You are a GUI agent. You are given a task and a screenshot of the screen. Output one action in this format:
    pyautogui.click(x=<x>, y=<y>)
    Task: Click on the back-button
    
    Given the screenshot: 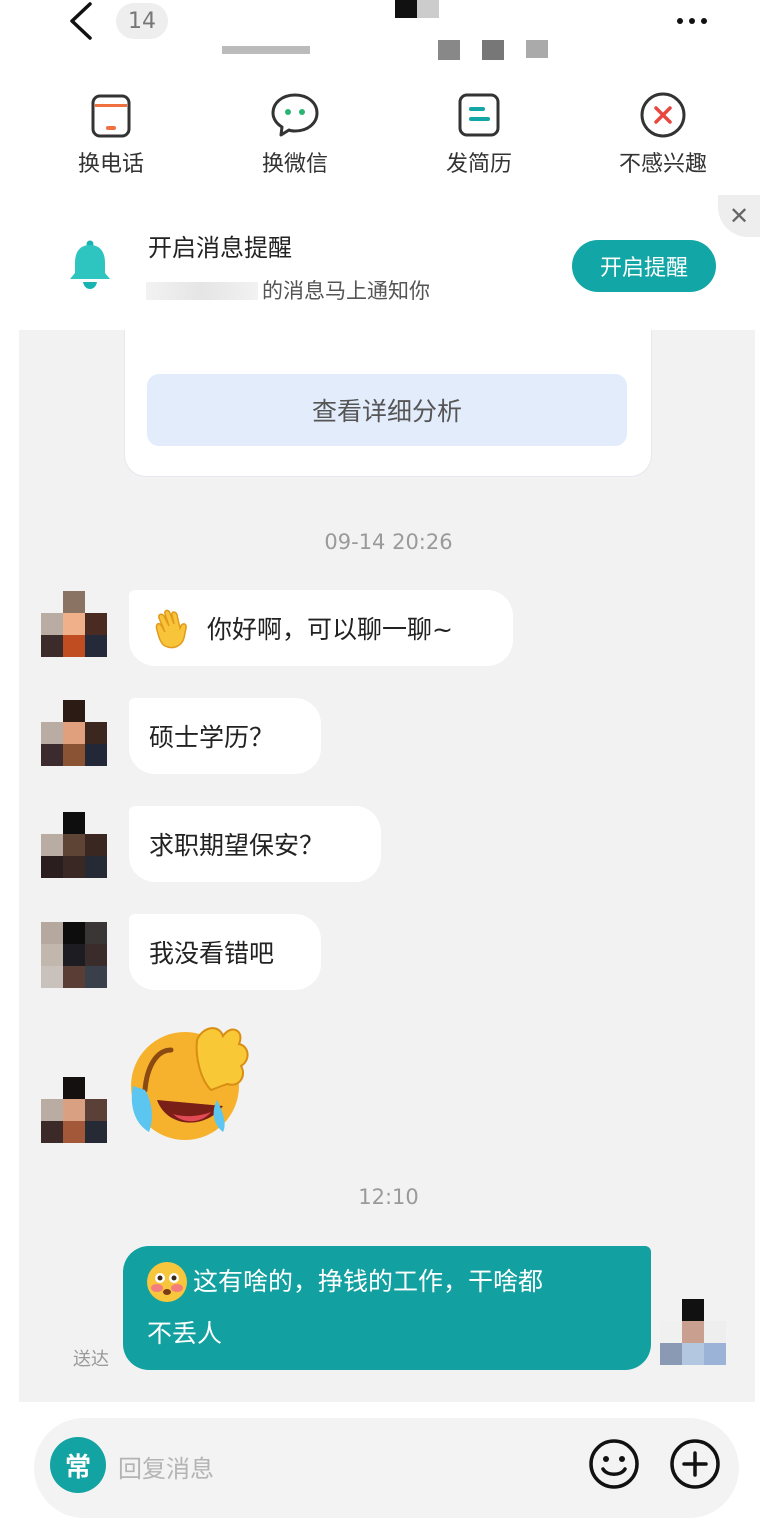 What is the action you would take?
    pyautogui.click(x=82, y=21)
    